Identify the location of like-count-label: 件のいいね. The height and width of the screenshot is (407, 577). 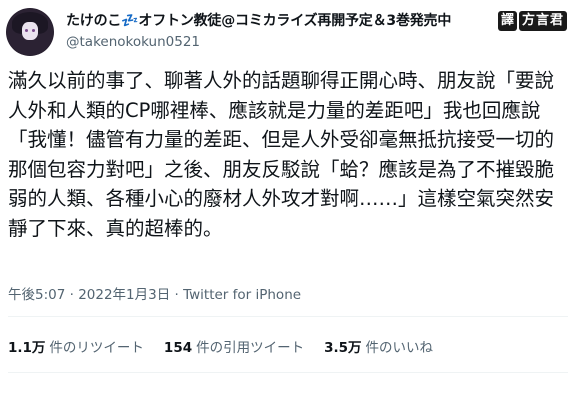
(399, 348).